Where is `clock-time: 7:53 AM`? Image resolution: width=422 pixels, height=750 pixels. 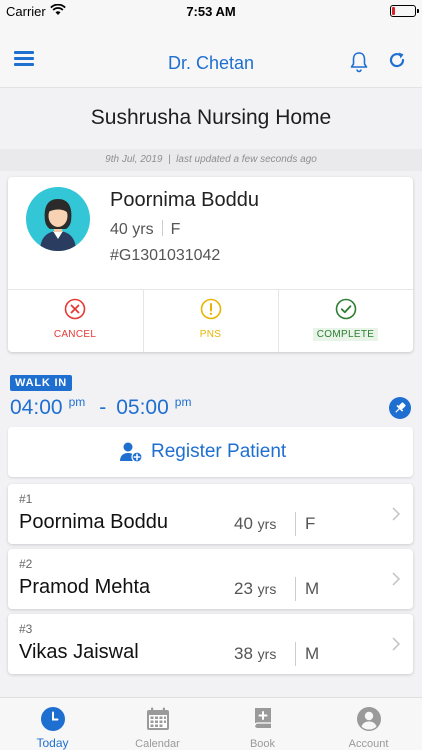 clock-time: 7:53 AM is located at coordinates (211, 11).